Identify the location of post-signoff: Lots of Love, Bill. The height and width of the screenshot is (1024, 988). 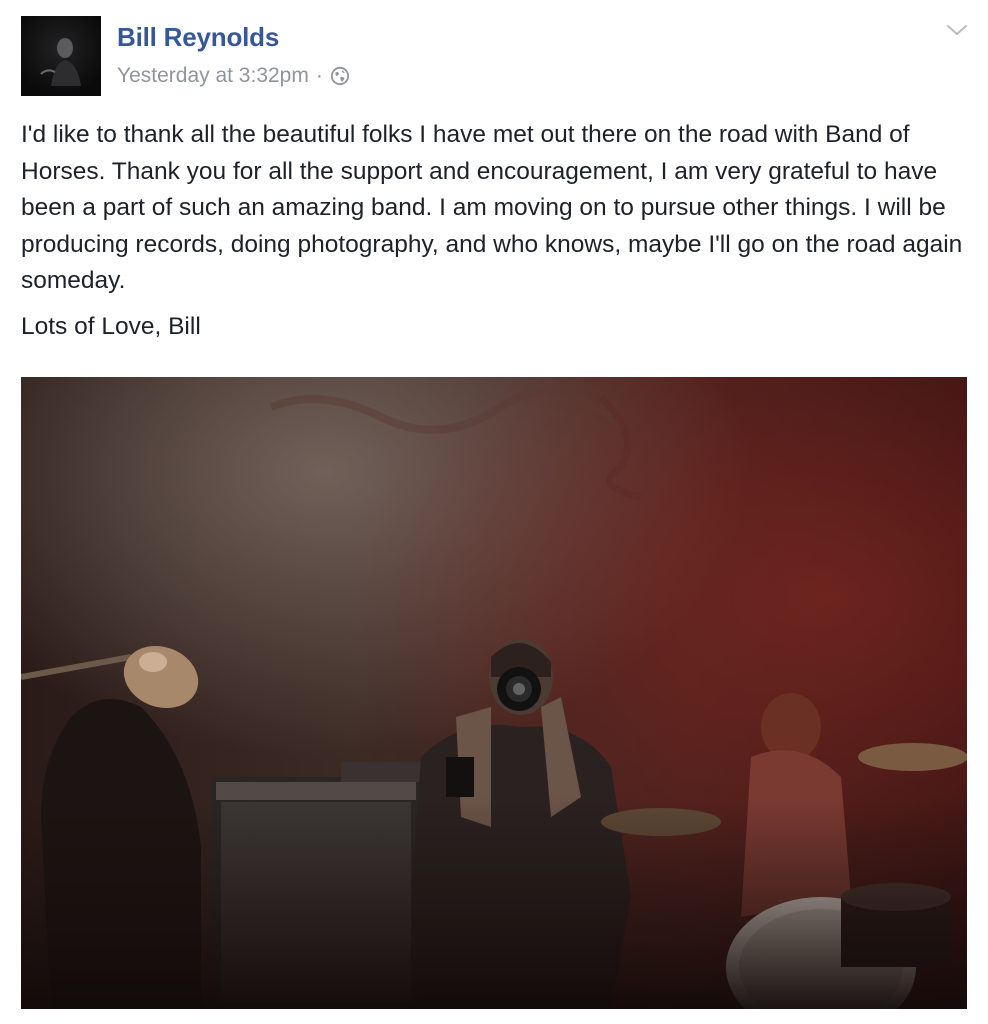
(111, 326).